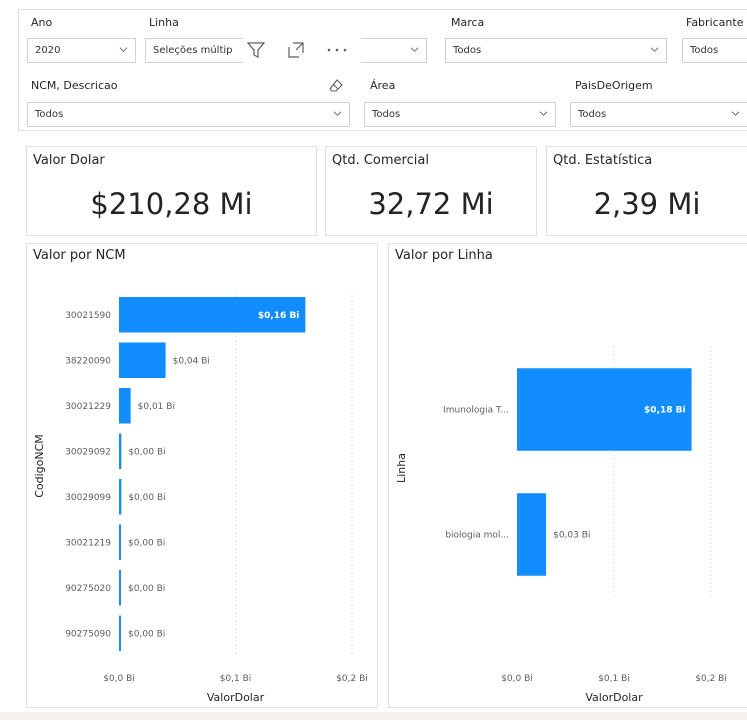 The width and height of the screenshot is (747, 720). What do you see at coordinates (69, 160) in the screenshot?
I see `card-title: Valor Dolar` at bounding box center [69, 160].